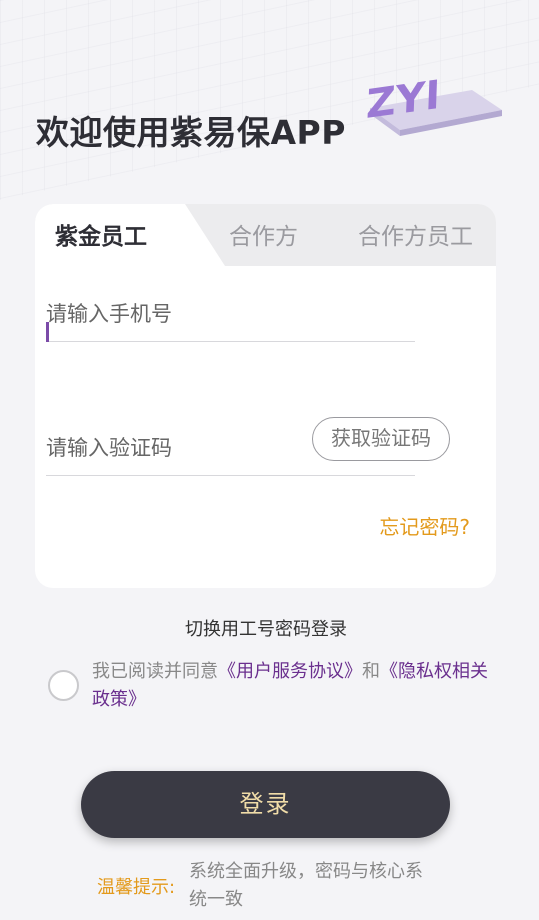 Image resolution: width=539 pixels, height=920 pixels. Describe the element at coordinates (433, 103) in the screenshot. I see `brand-logo: ZYI` at that location.